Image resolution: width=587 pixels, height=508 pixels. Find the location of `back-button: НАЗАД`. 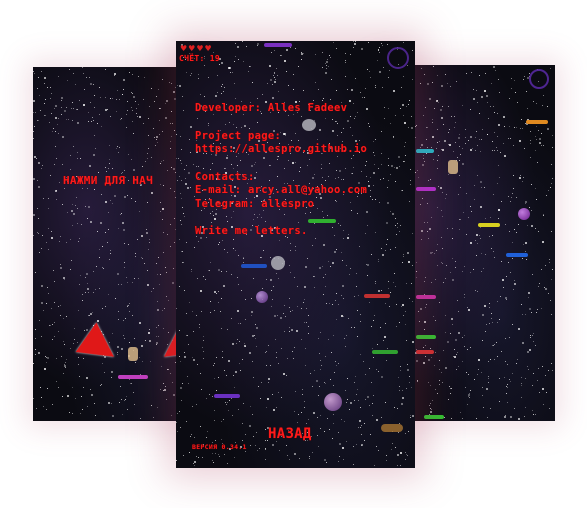

back-button: НАЗАД is located at coordinates (290, 434).